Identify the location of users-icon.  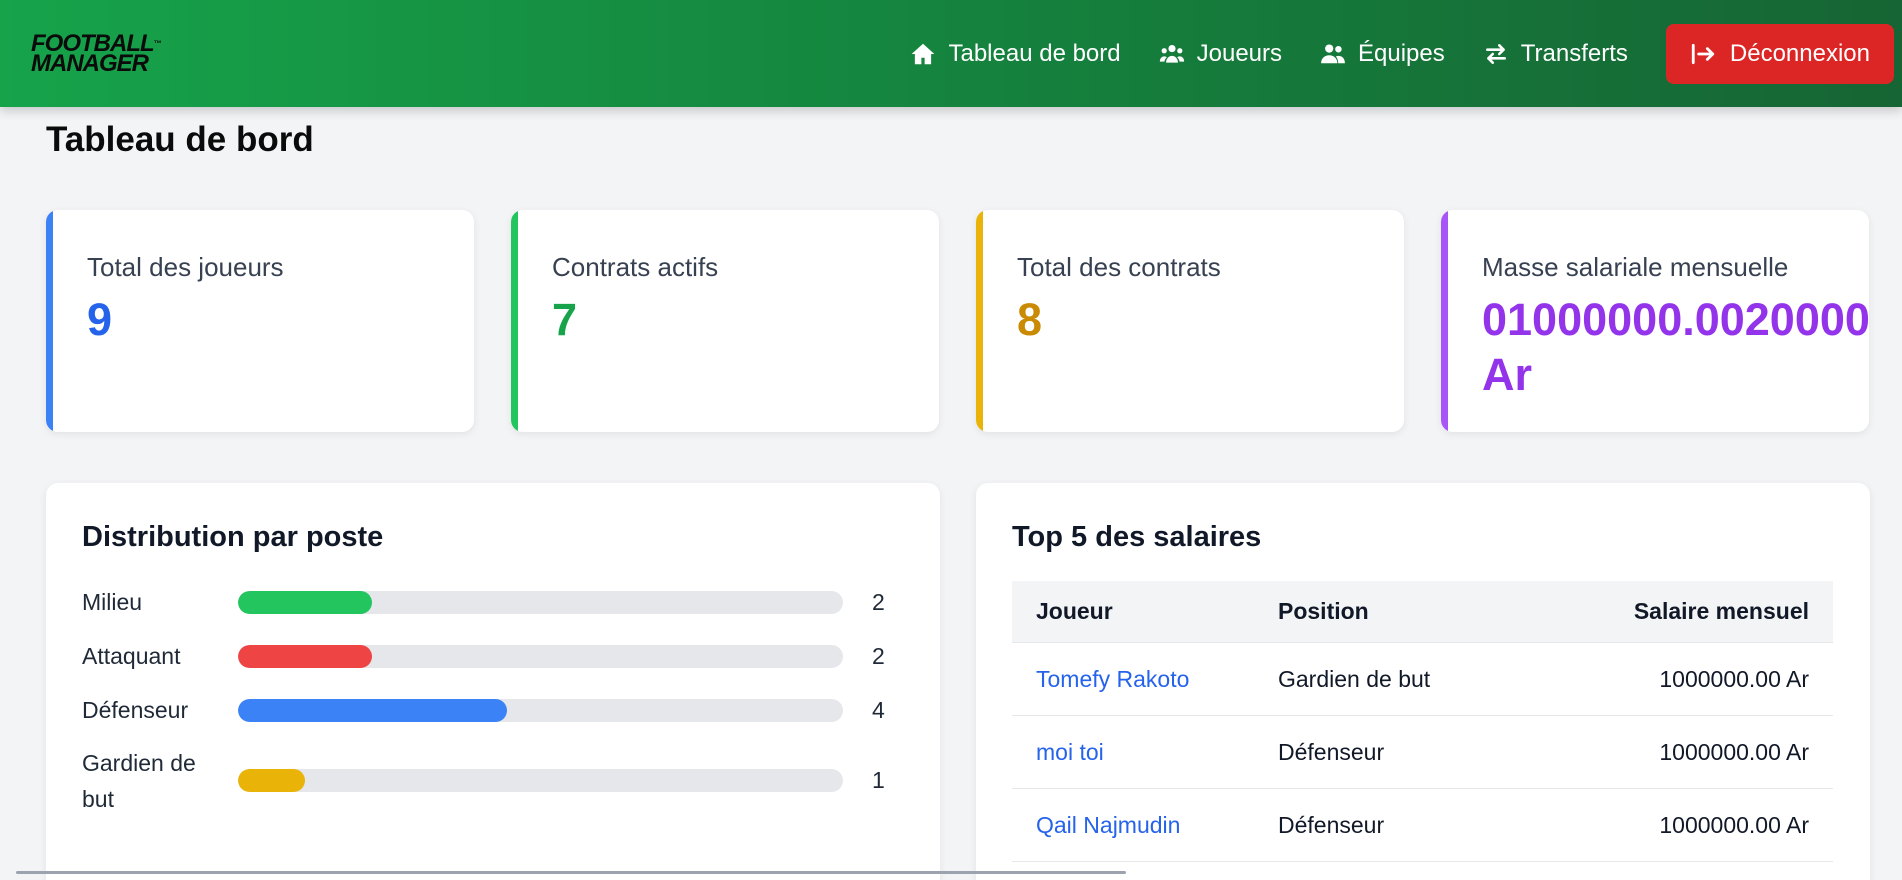
(1171, 53).